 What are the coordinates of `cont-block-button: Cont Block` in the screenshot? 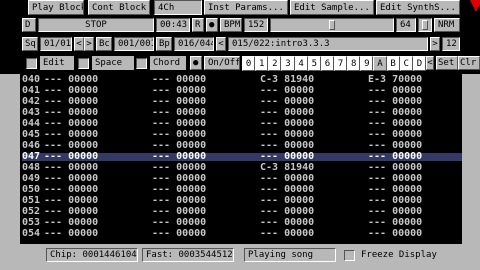 It's located at (119, 7).